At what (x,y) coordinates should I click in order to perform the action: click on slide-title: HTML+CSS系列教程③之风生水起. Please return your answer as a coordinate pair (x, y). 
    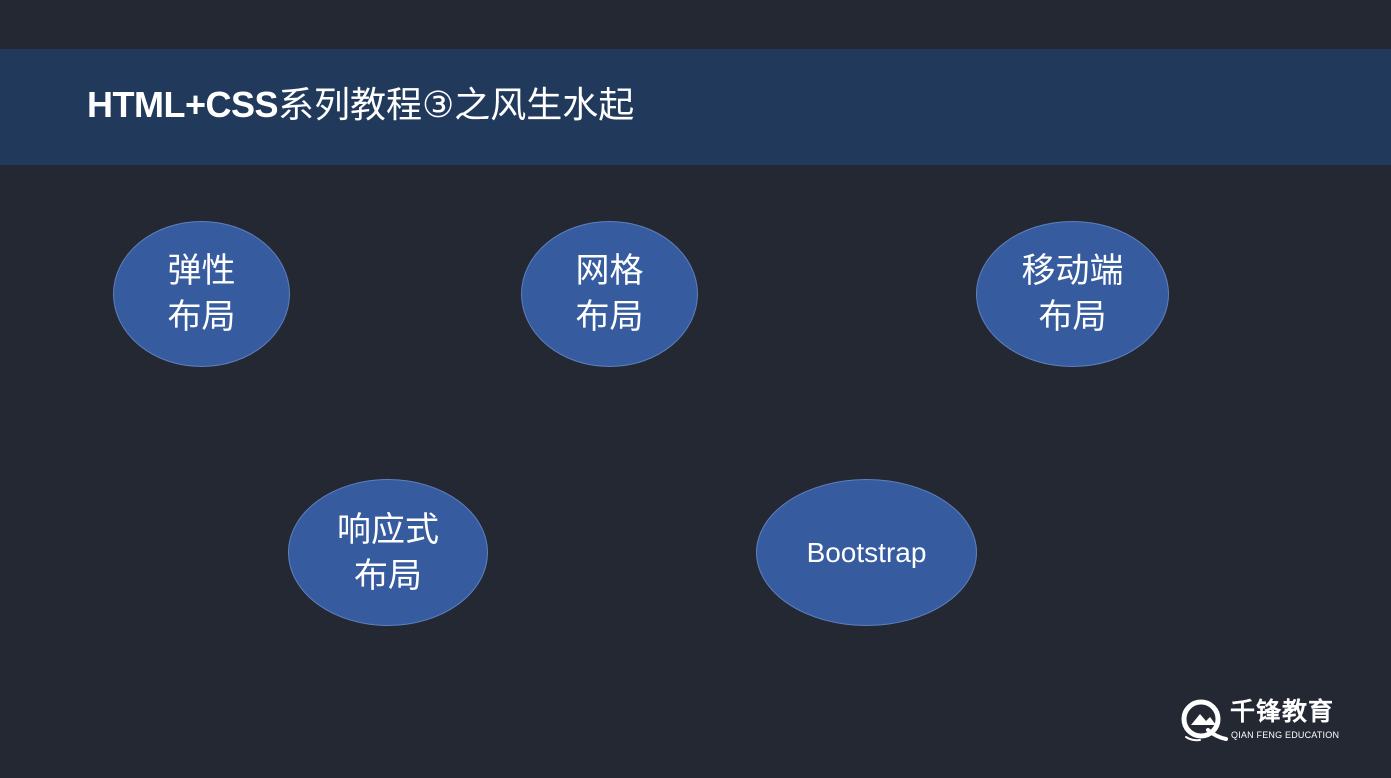
    Looking at the image, I should click on (360, 105).